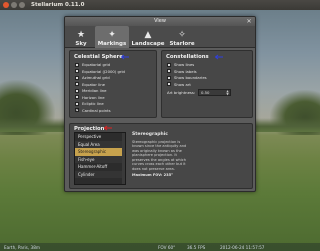 The width and height of the screenshot is (320, 251). Describe the element at coordinates (160, 5) in the screenshot. I see `window-titlebar: Stellarium 0.11.0` at that location.